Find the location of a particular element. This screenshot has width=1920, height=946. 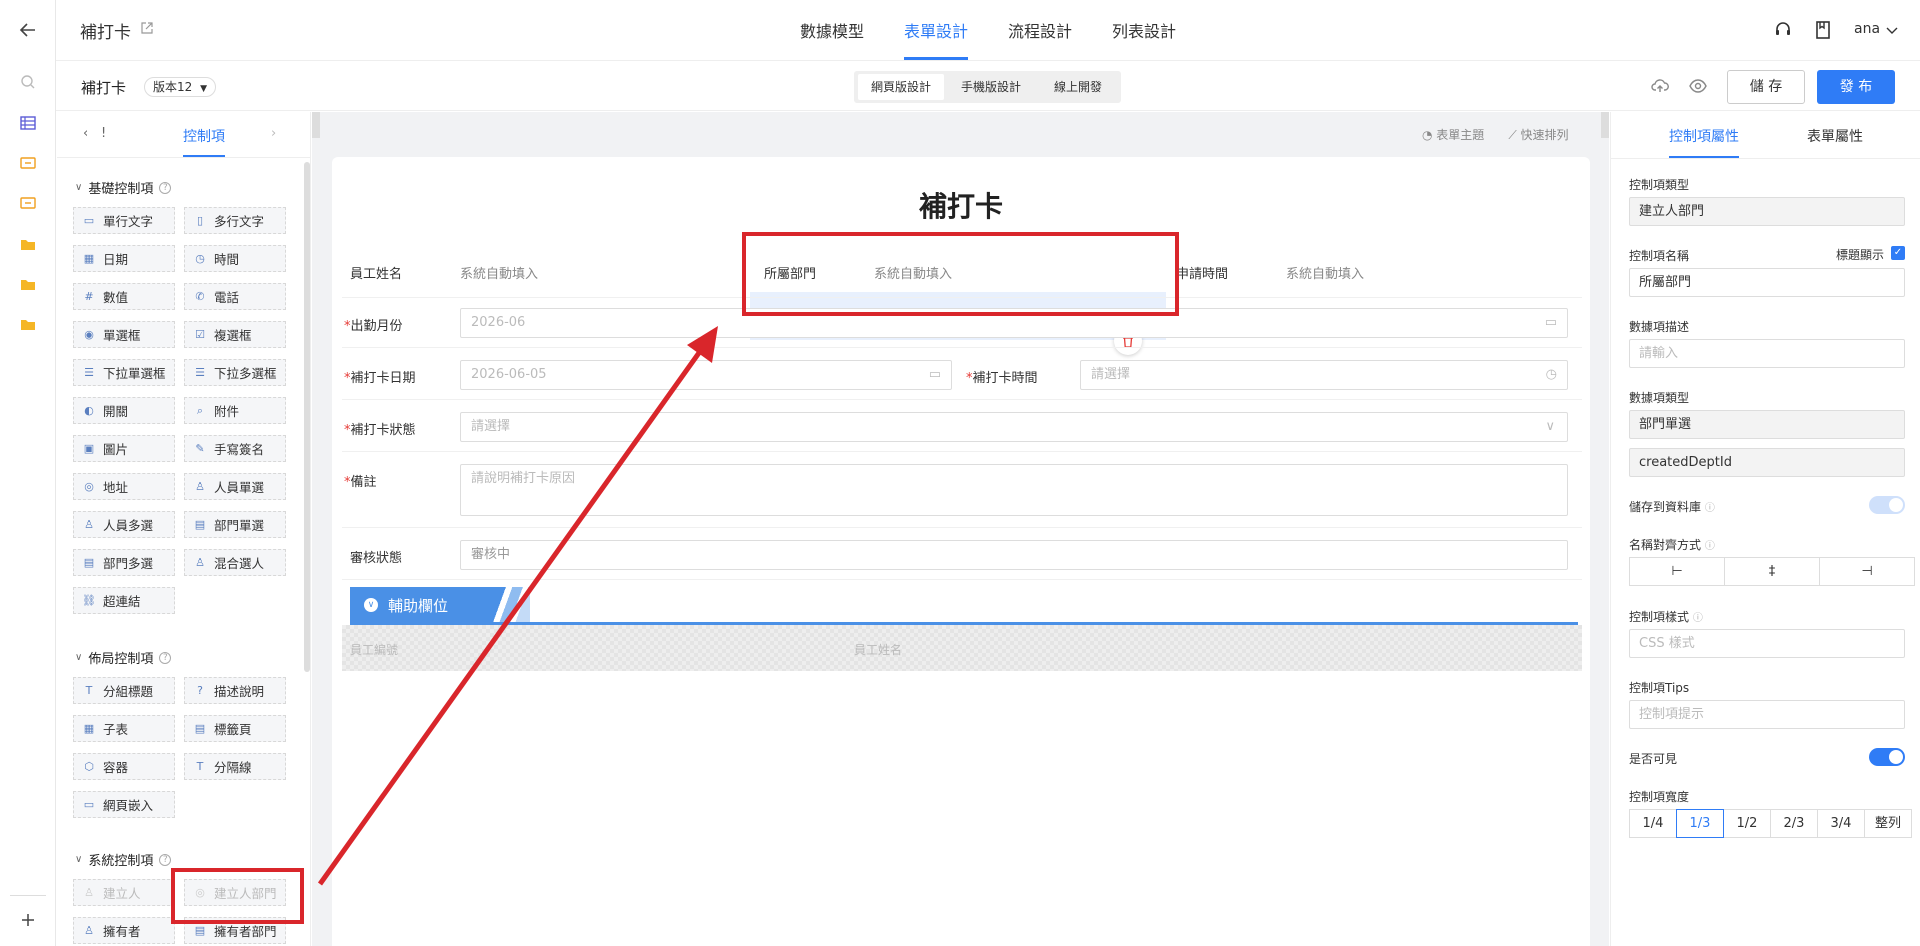

annotation-arrow is located at coordinates (517, 606).